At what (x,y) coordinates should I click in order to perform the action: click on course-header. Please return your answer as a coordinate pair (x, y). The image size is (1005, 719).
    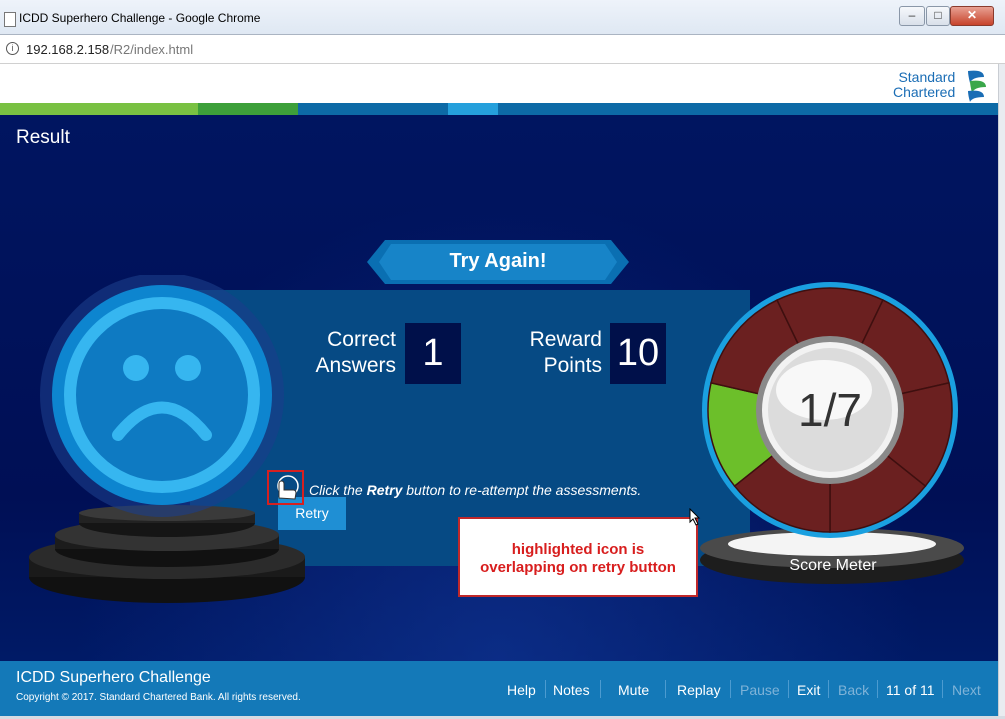
    Looking at the image, I should click on (499, 84).